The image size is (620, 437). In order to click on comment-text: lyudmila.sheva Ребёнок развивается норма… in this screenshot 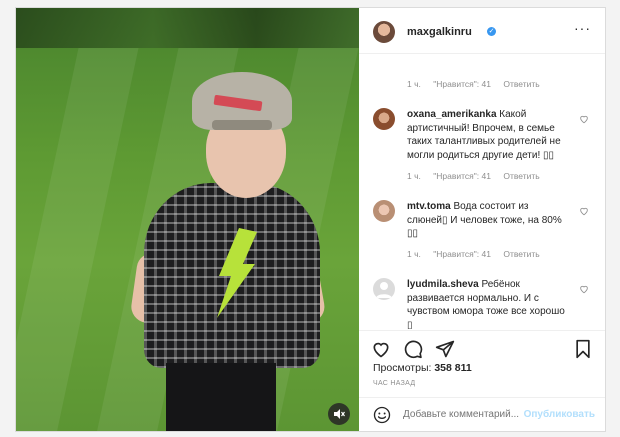, I will do `click(487, 303)`.